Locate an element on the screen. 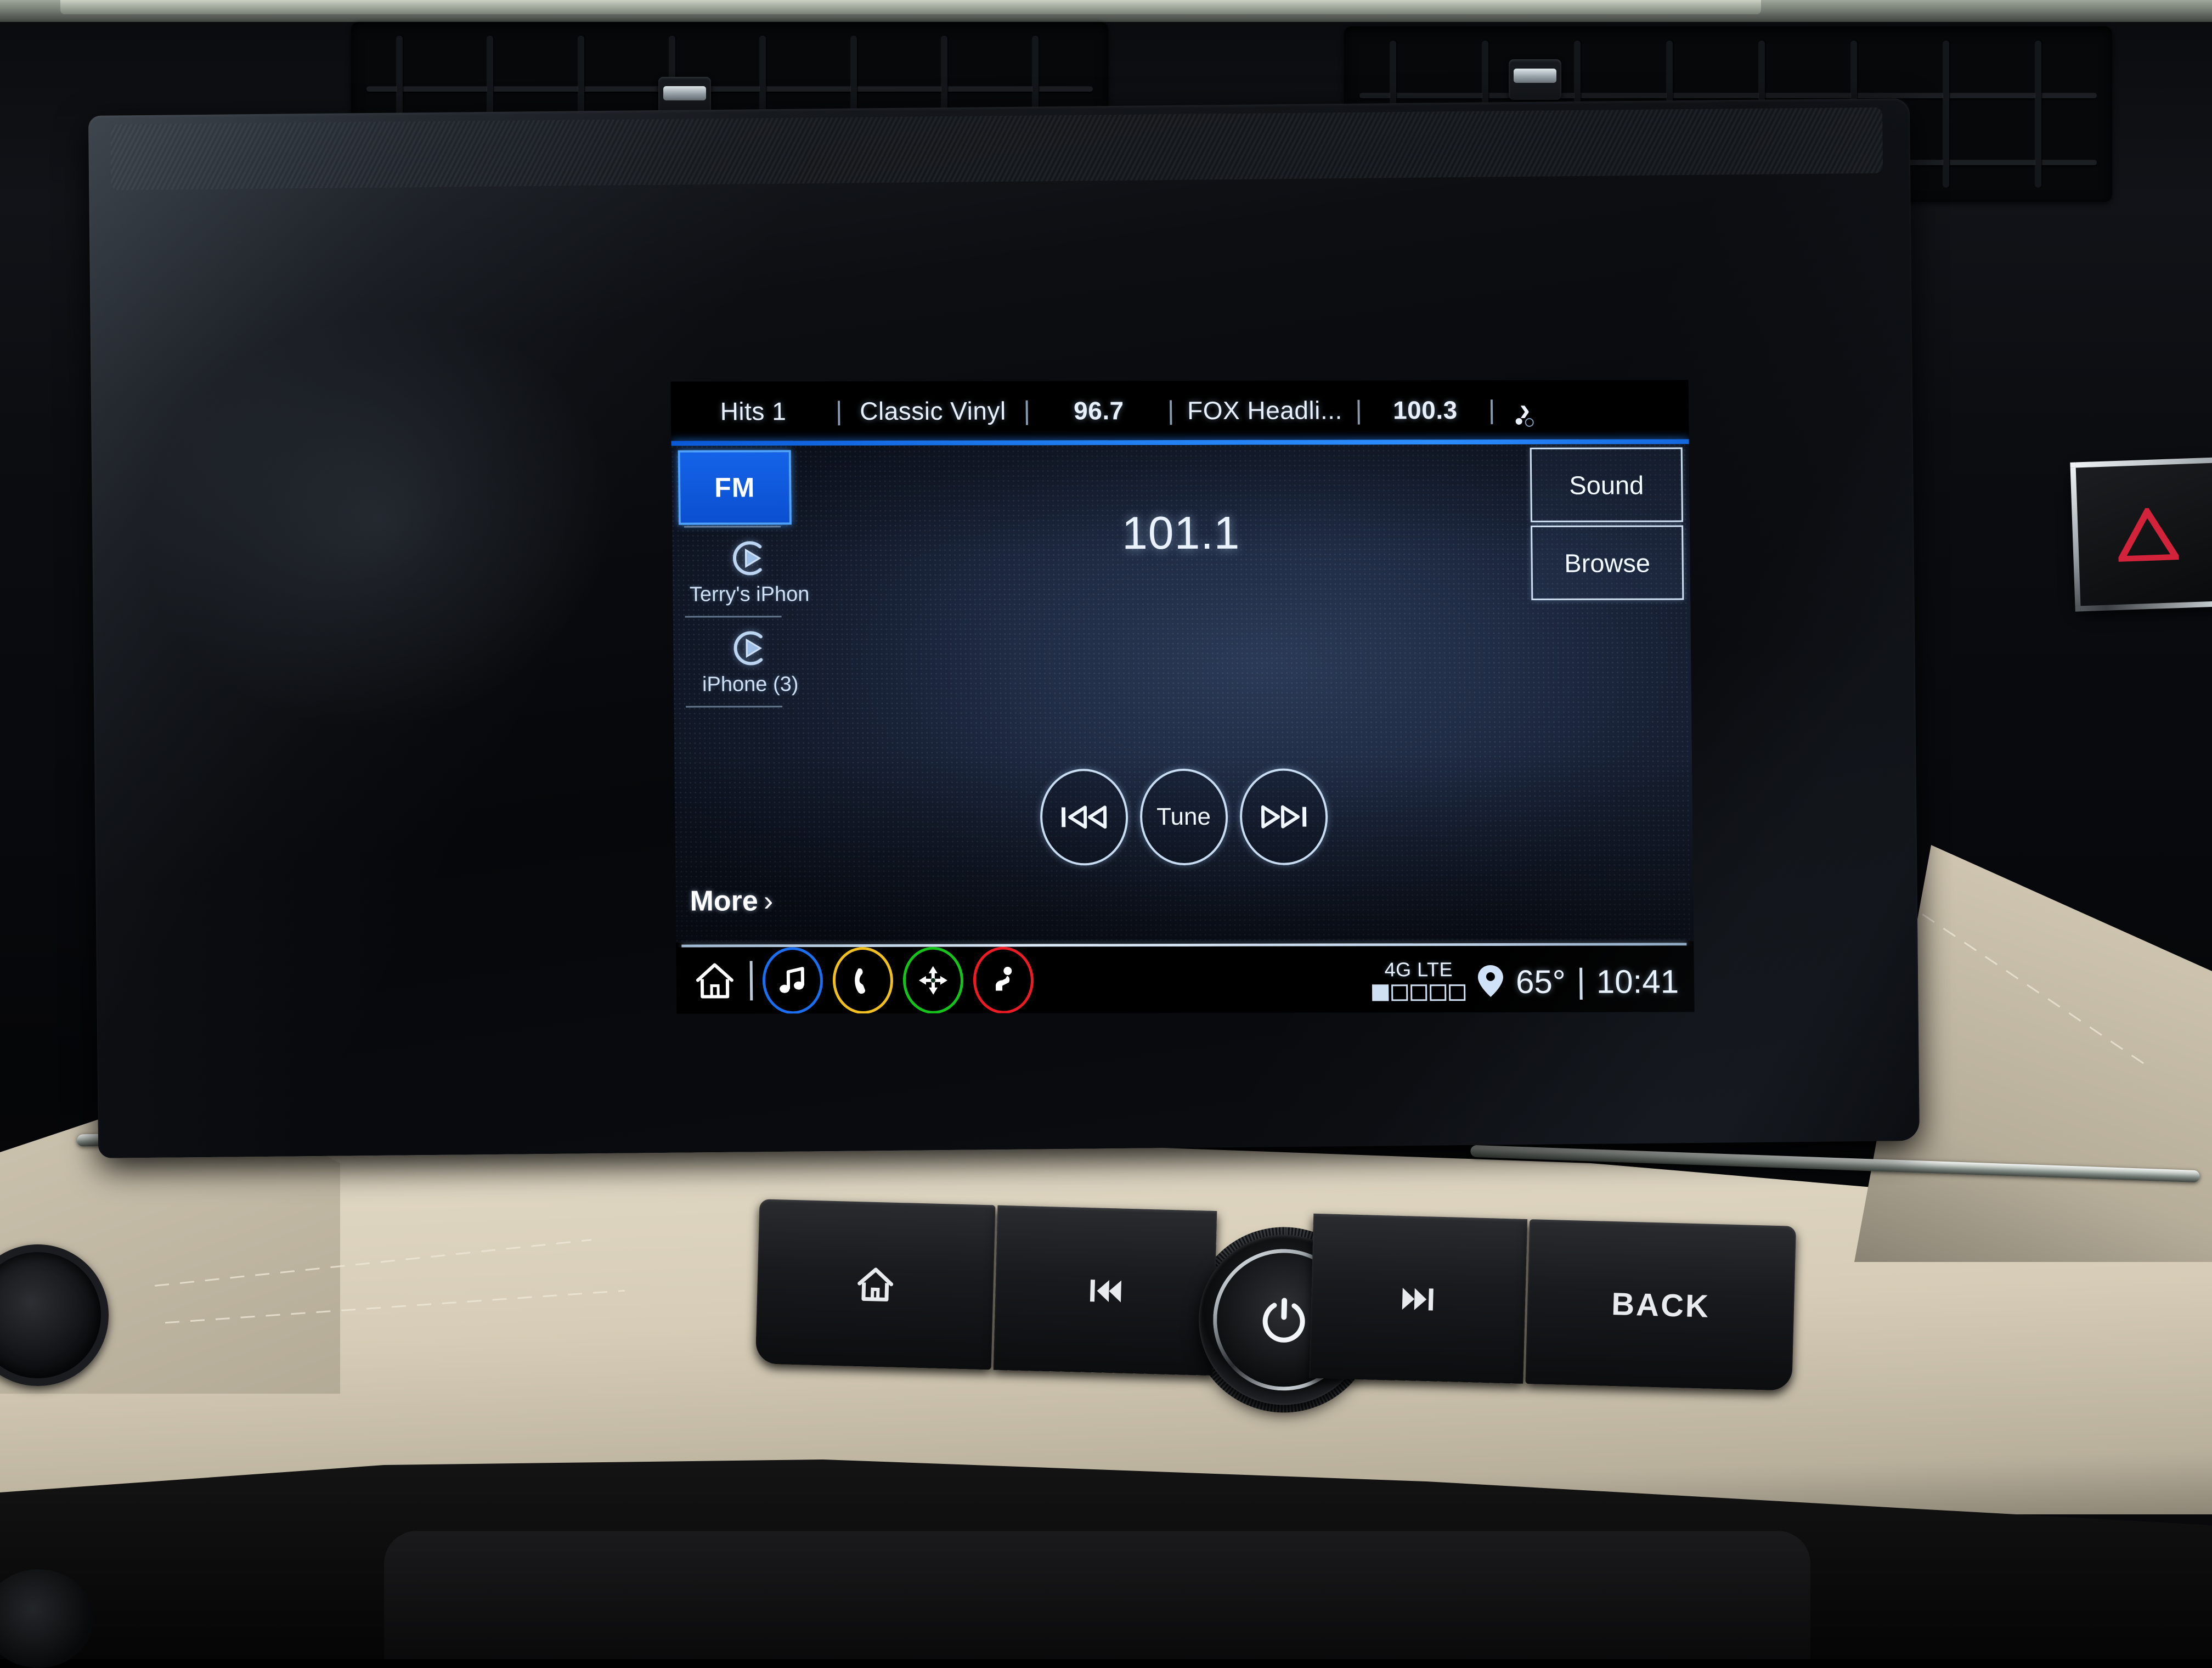 The width and height of the screenshot is (2212, 1668). network-label: 4G LTE is located at coordinates (1418, 968).